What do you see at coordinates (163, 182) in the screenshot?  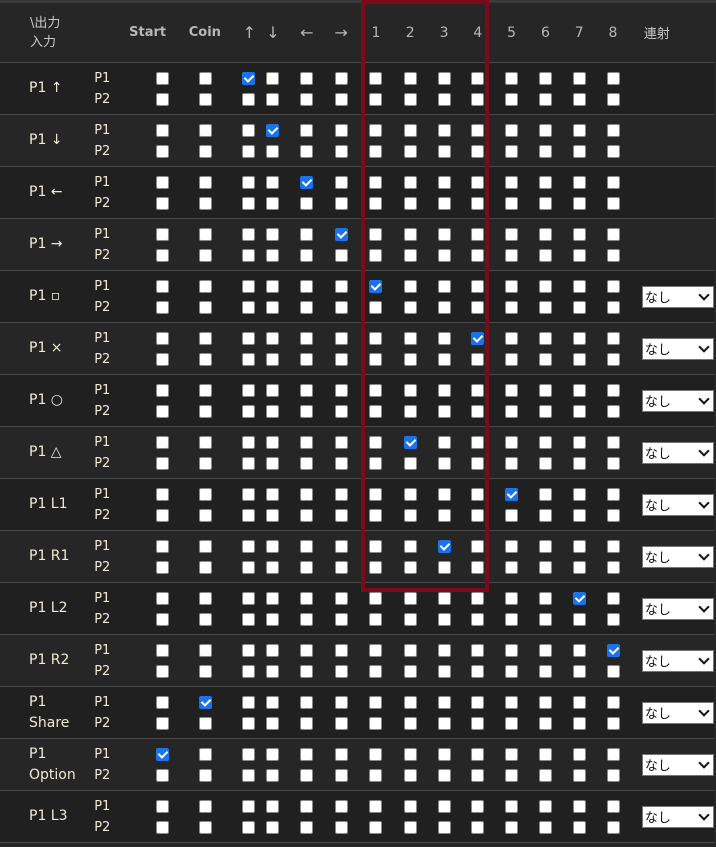 I see `checkbox-start-p1` at bounding box center [163, 182].